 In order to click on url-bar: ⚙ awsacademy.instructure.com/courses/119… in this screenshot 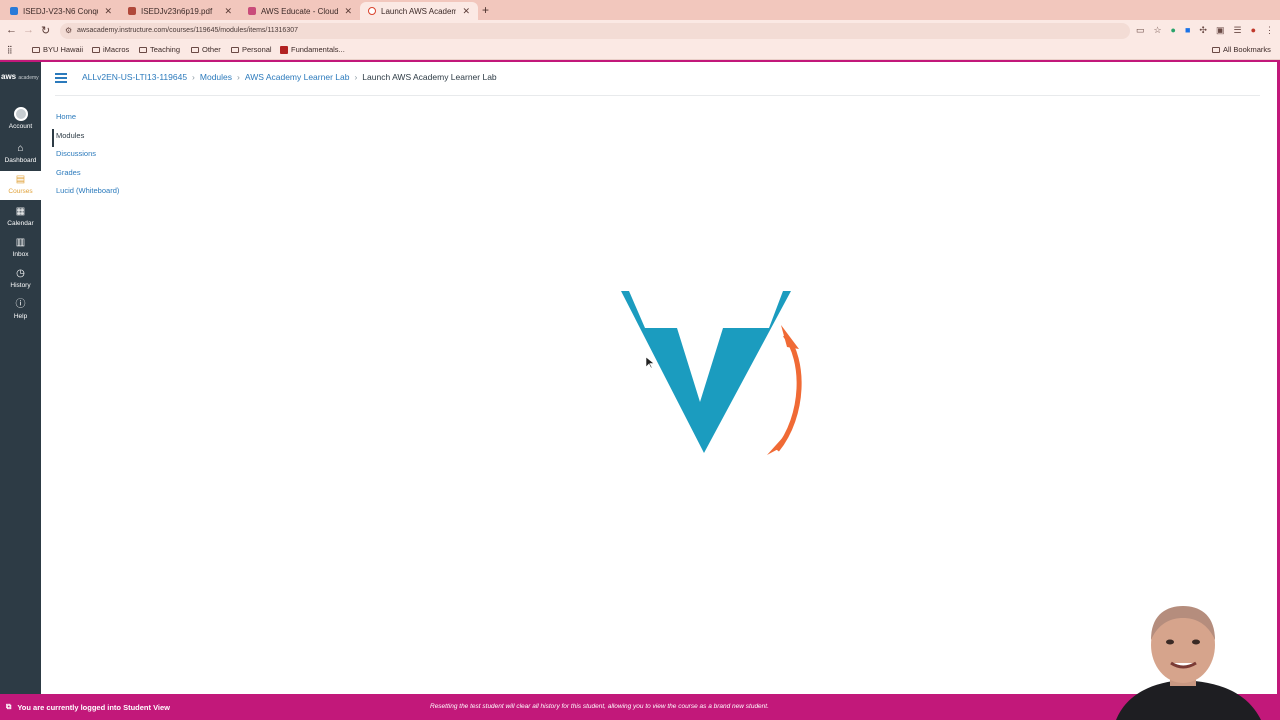, I will do `click(595, 31)`.